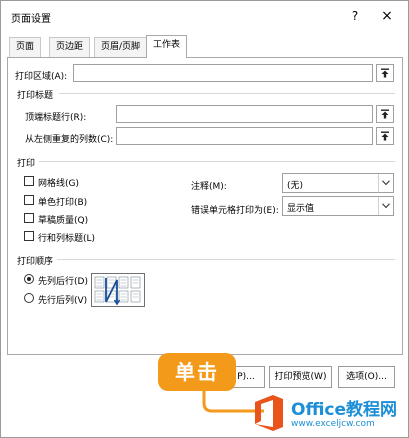  I want to click on rows-collapse-button, so click(385, 114).